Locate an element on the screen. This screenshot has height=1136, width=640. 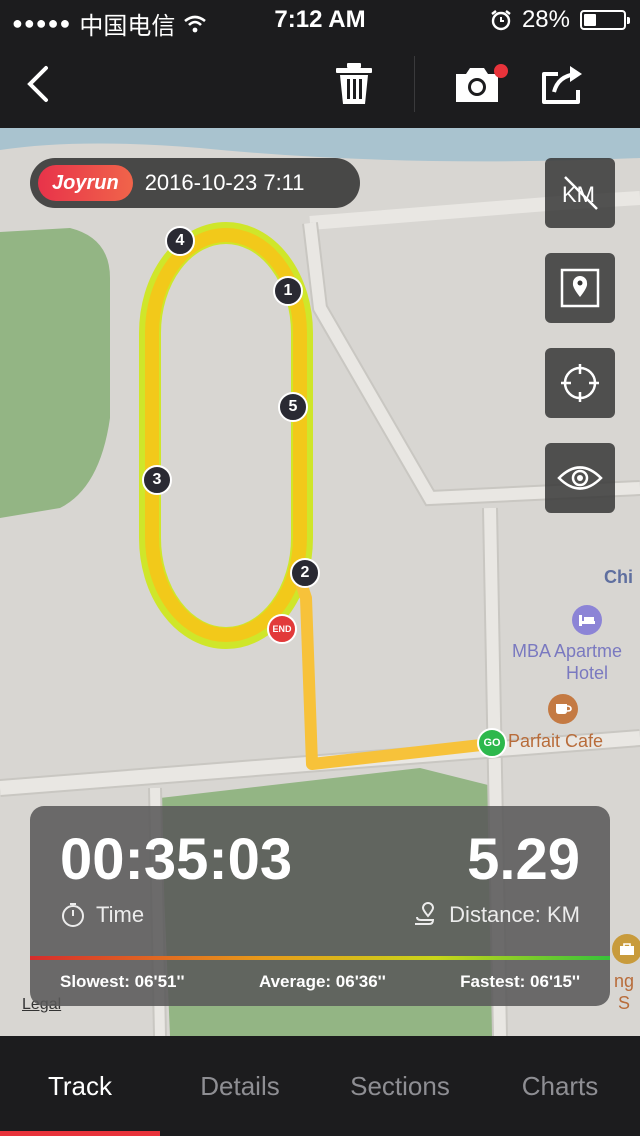
duration-label: Time is located at coordinates (102, 915).